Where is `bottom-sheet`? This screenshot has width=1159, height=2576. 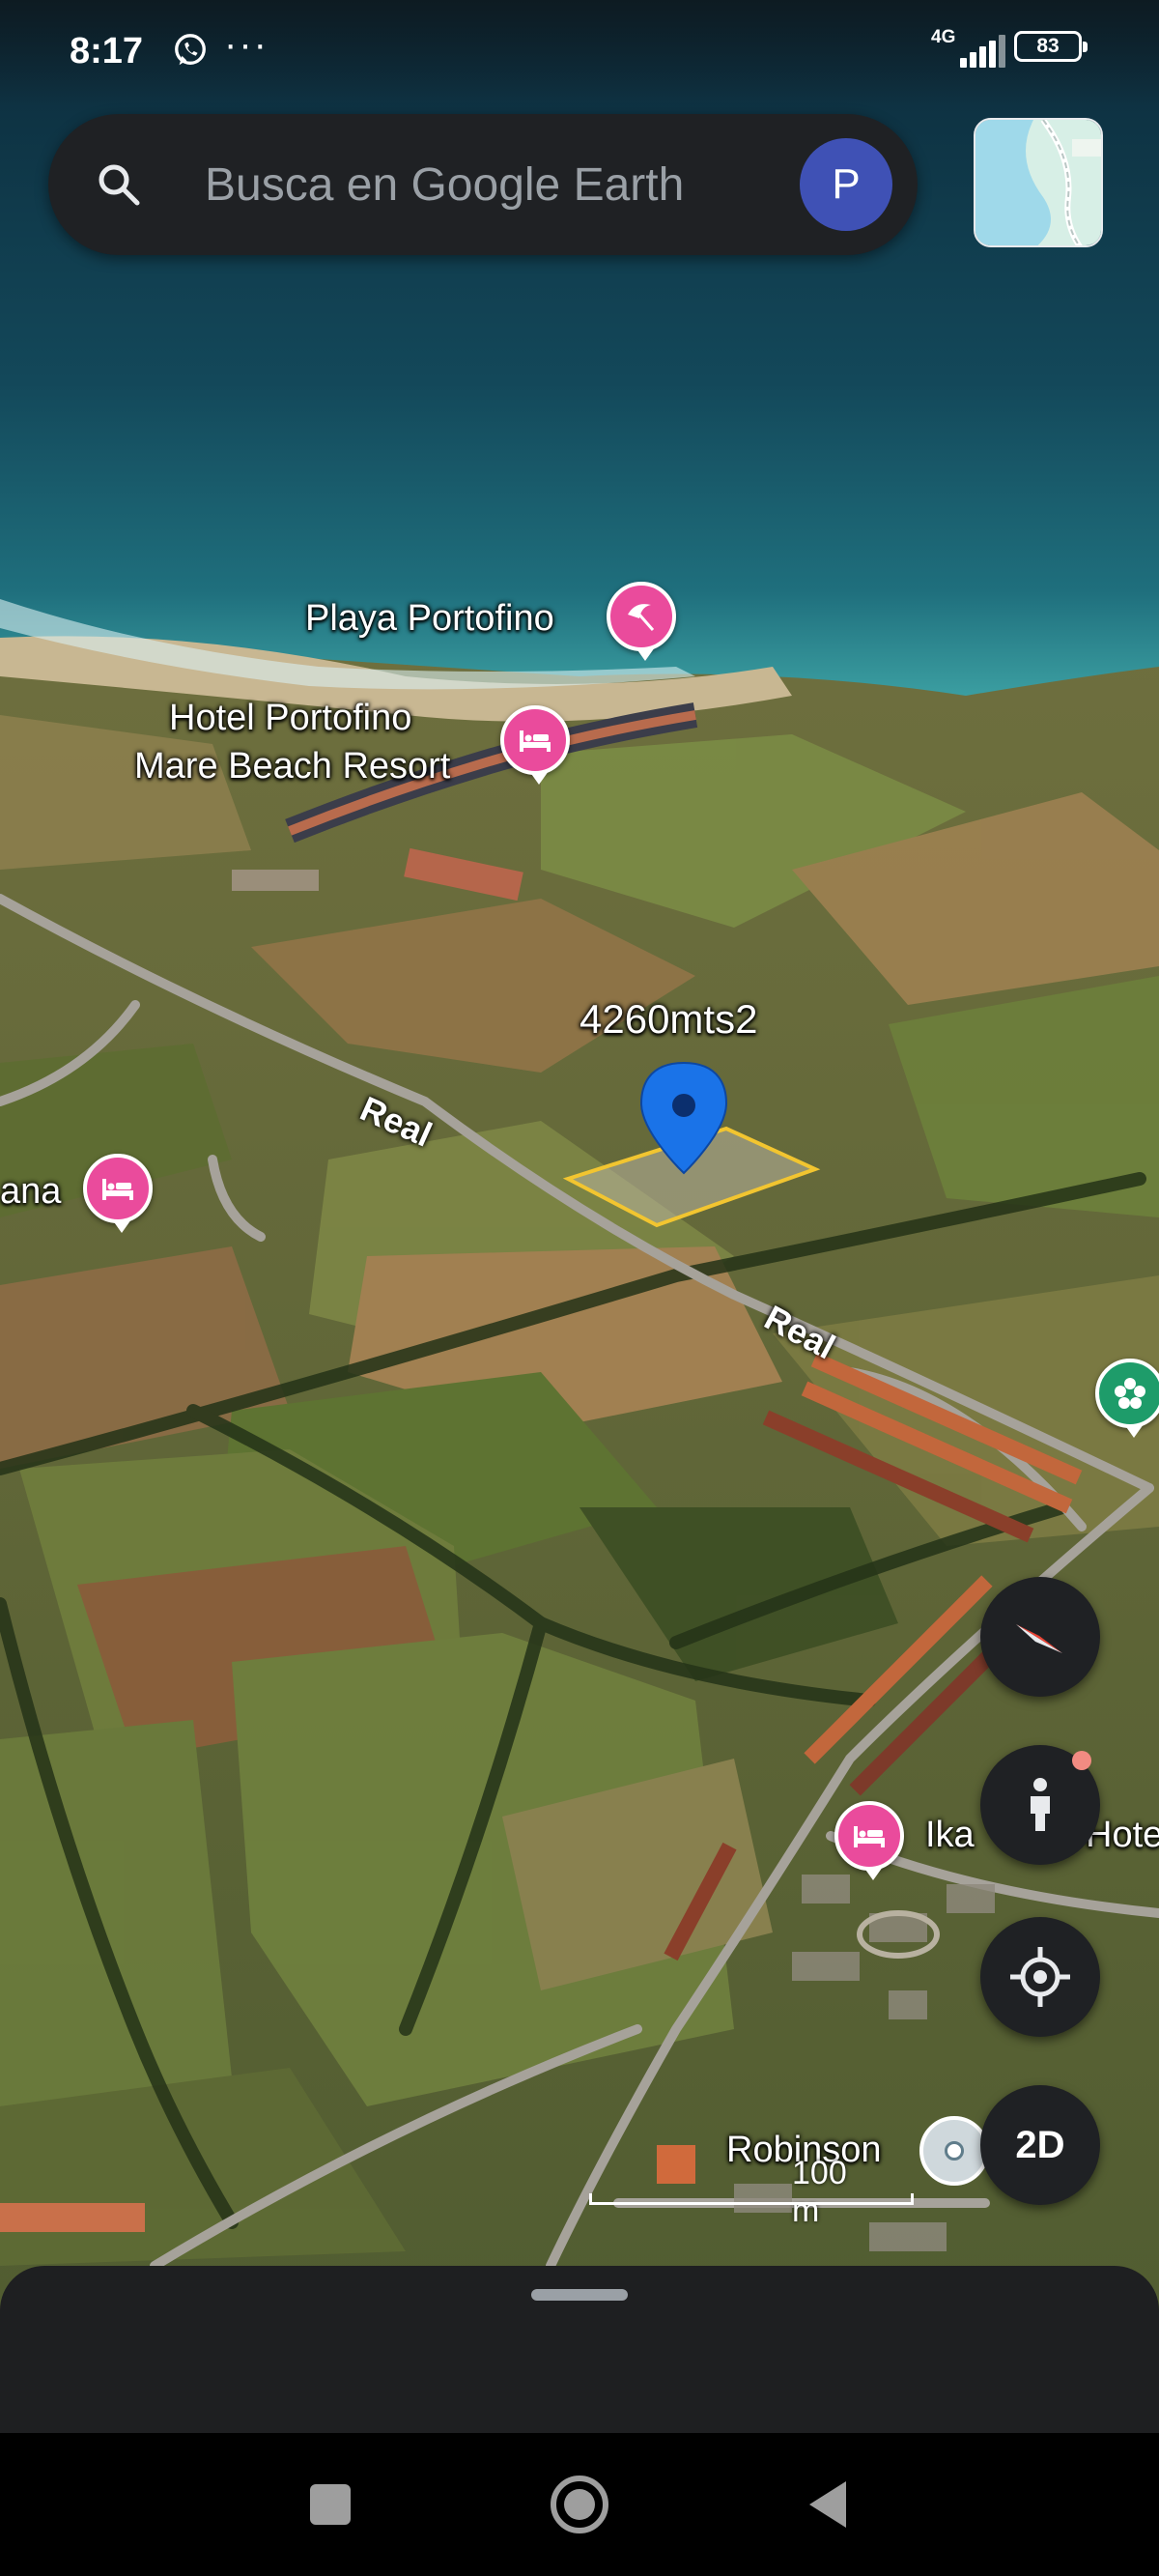
bottom-sheet is located at coordinates (579, 2353).